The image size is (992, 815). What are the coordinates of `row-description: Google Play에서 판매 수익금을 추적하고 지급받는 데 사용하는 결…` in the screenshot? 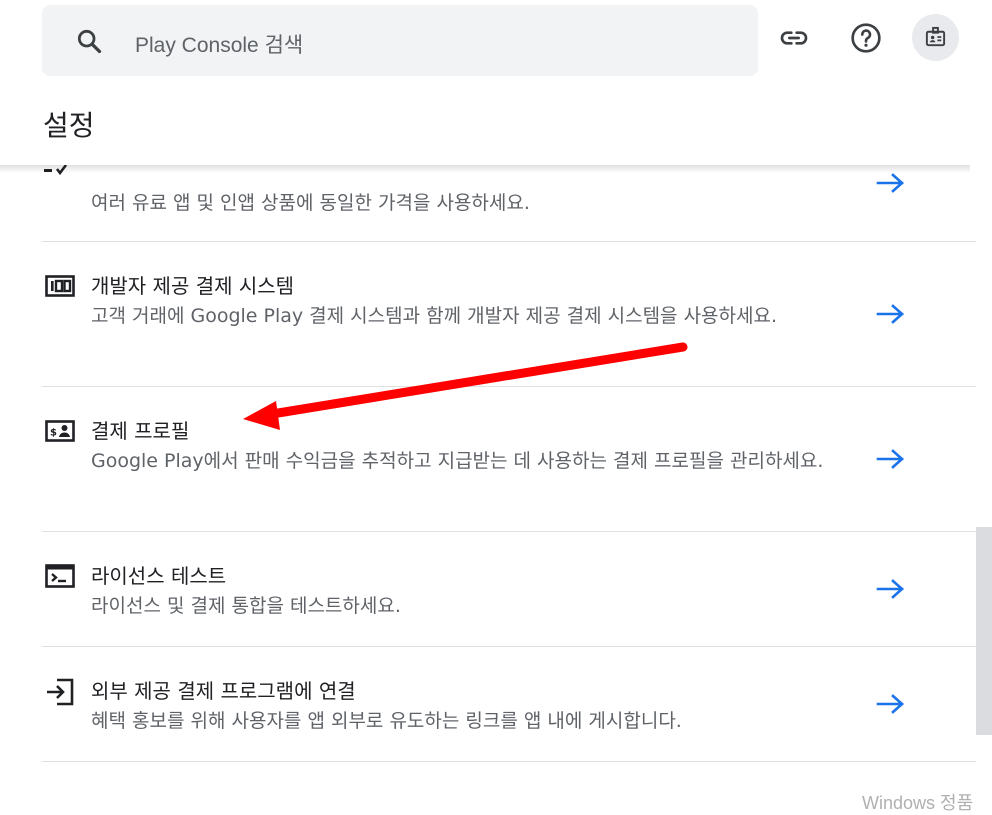 It's located at (457, 461).